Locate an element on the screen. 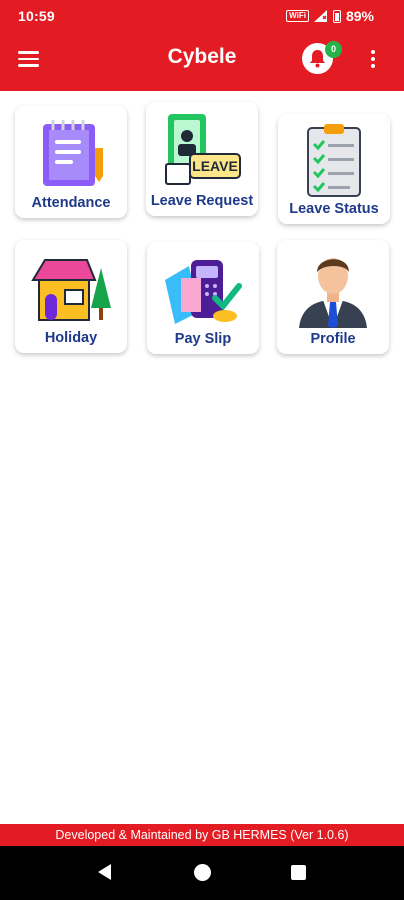 Image resolution: width=404 pixels, height=900 pixels. businessman-icon is located at coordinates (333, 293).